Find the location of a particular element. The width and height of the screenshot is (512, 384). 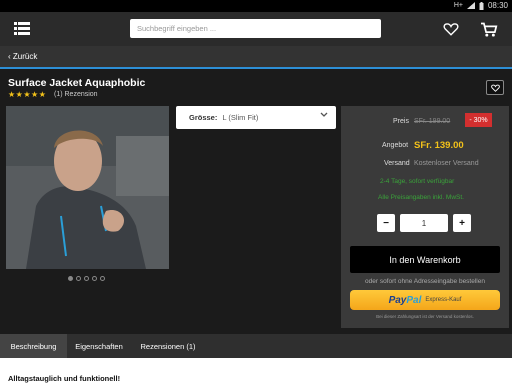

price-label: Preis is located at coordinates (401, 121).